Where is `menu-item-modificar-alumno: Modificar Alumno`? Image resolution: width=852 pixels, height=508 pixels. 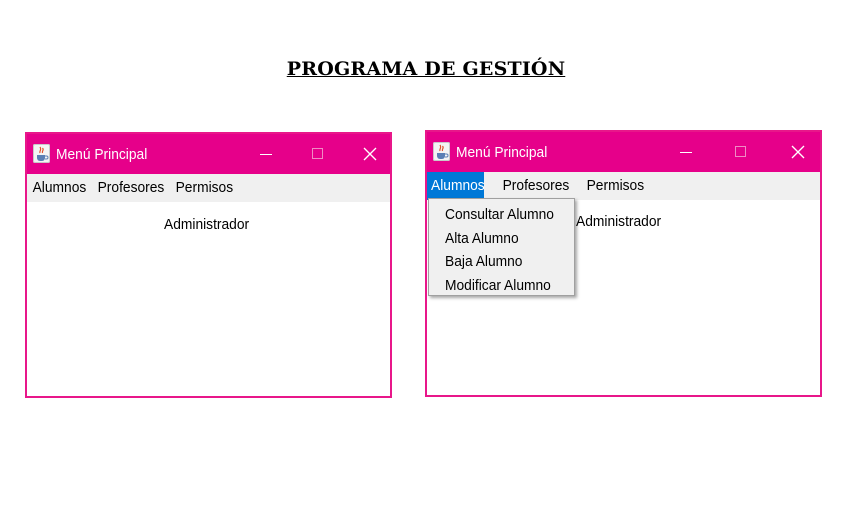
menu-item-modificar-alumno: Modificar Alumno is located at coordinates (501, 286).